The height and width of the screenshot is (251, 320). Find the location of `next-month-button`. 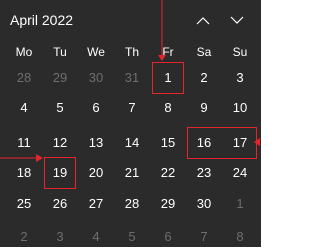

next-month-button is located at coordinates (237, 20).